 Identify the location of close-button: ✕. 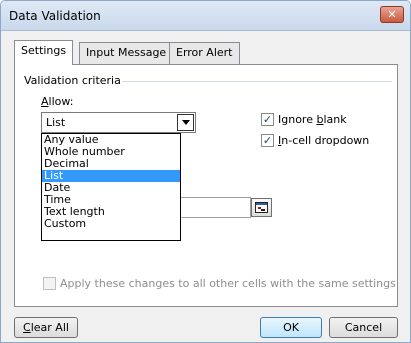
(392, 14).